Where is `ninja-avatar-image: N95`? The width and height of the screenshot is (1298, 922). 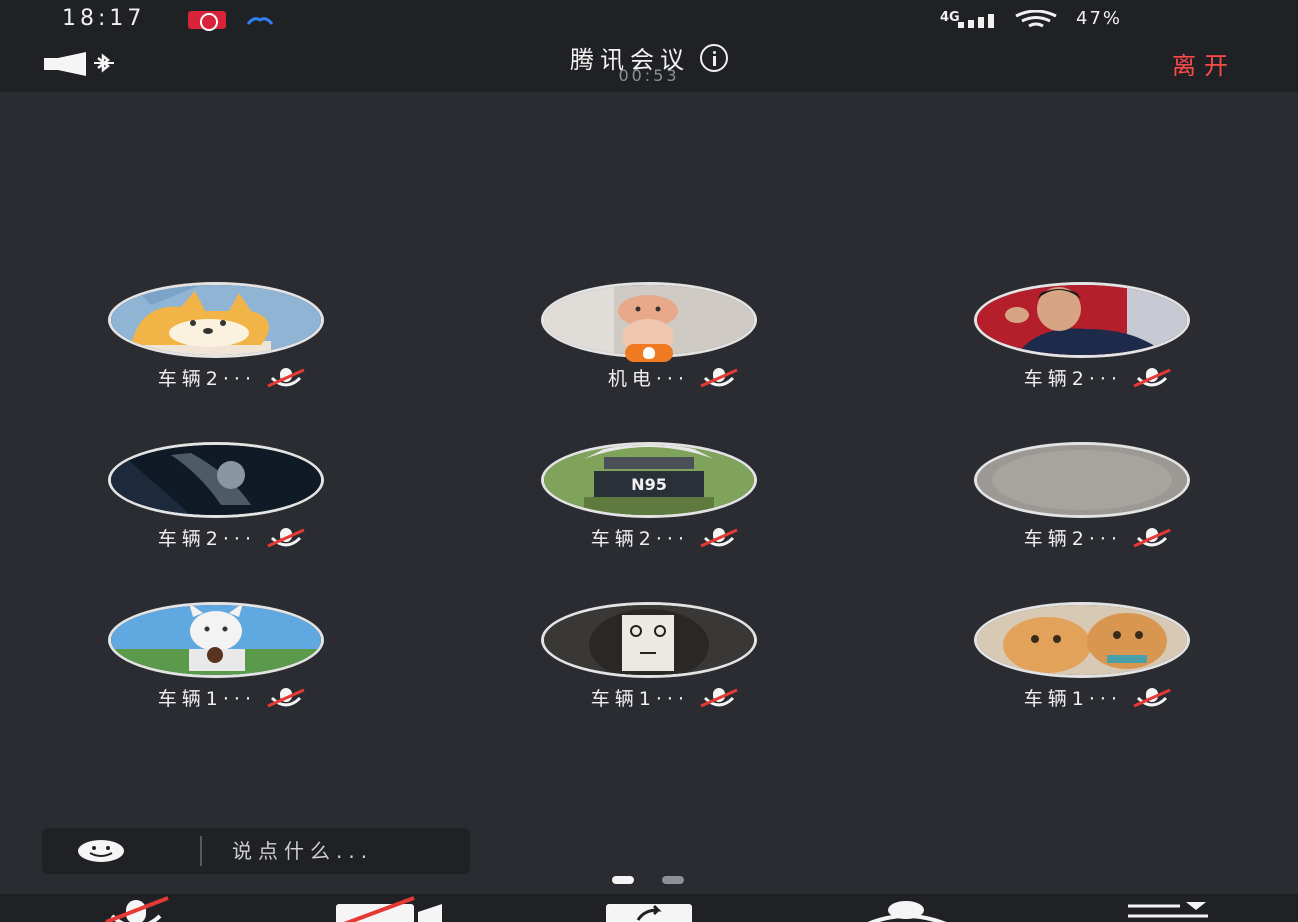 ninja-avatar-image: N95 is located at coordinates (649, 480).